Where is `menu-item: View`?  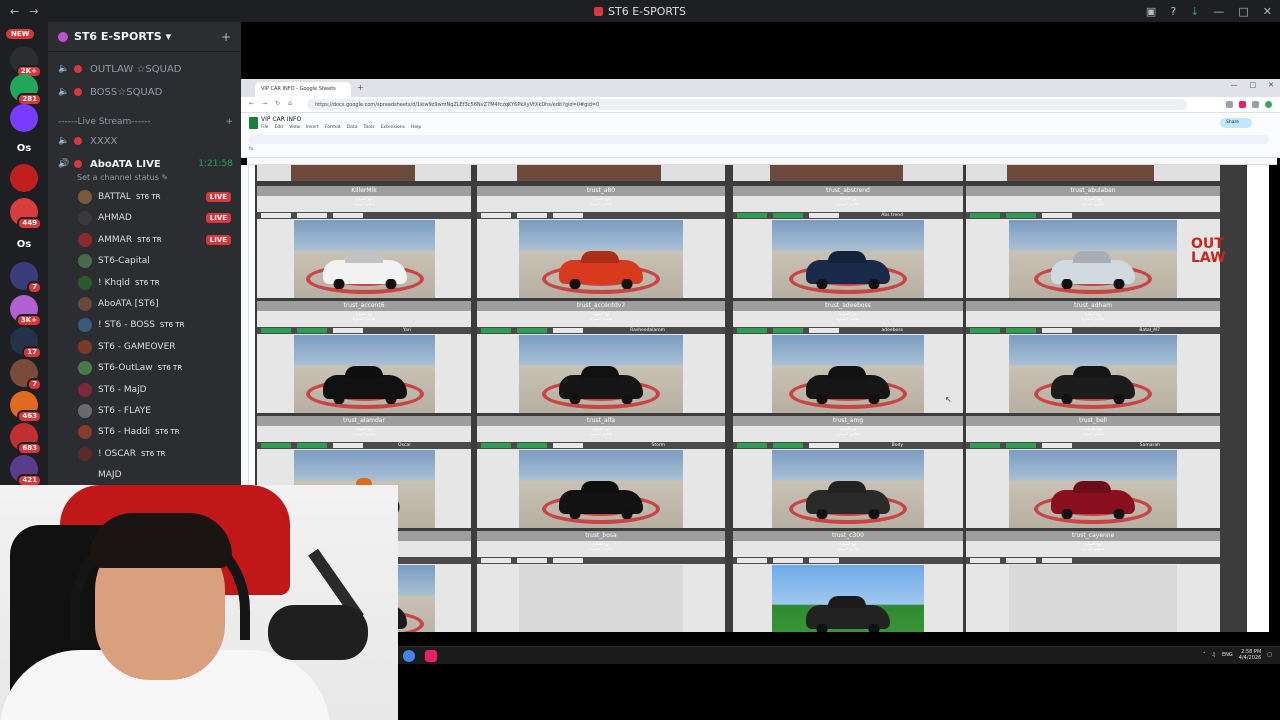
menu-item: View is located at coordinates (294, 127).